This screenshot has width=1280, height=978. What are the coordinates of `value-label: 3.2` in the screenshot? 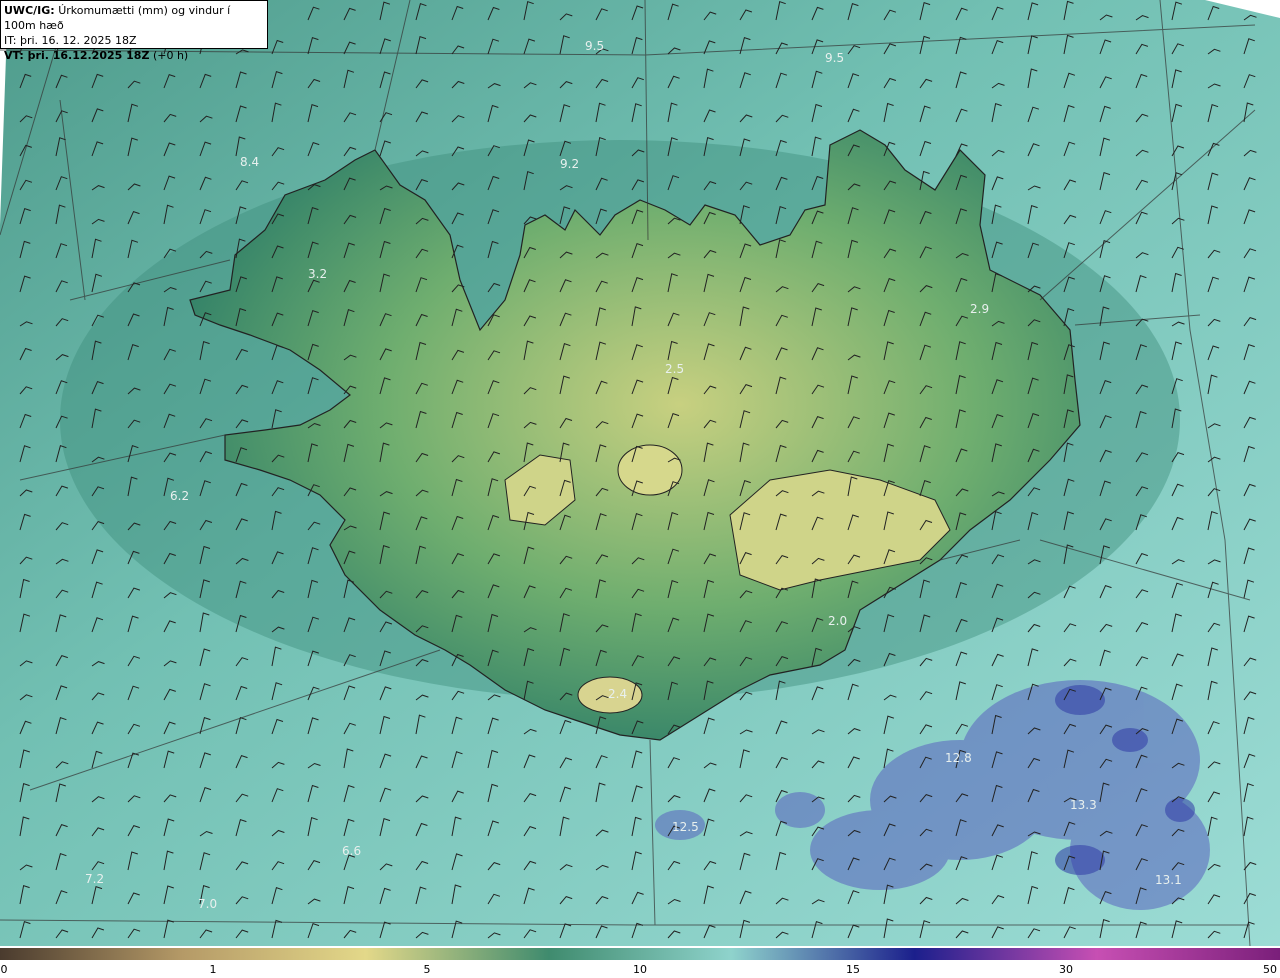 It's located at (317, 274).